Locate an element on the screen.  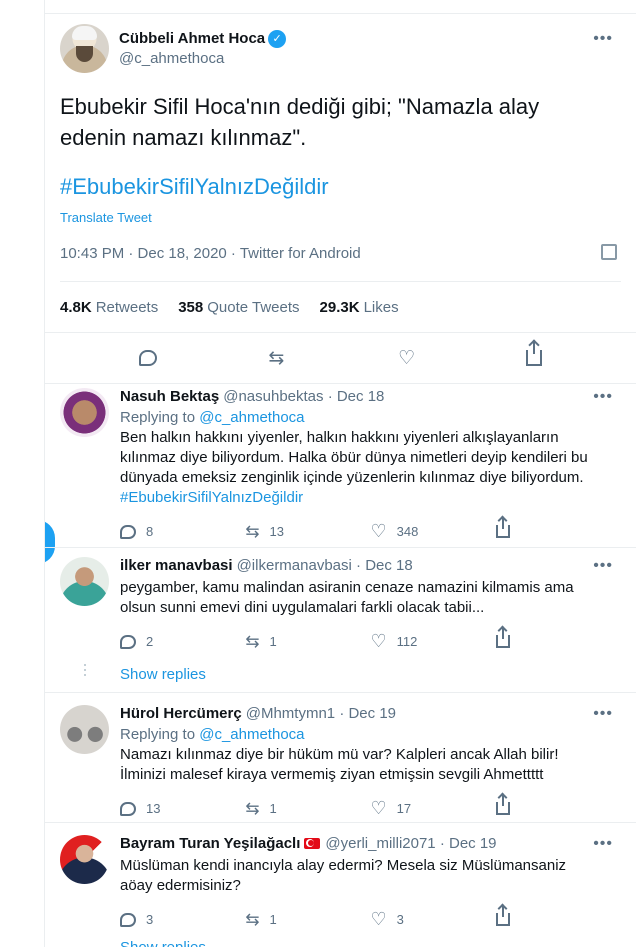
reply-count: 2 is located at coordinates (150, 641).